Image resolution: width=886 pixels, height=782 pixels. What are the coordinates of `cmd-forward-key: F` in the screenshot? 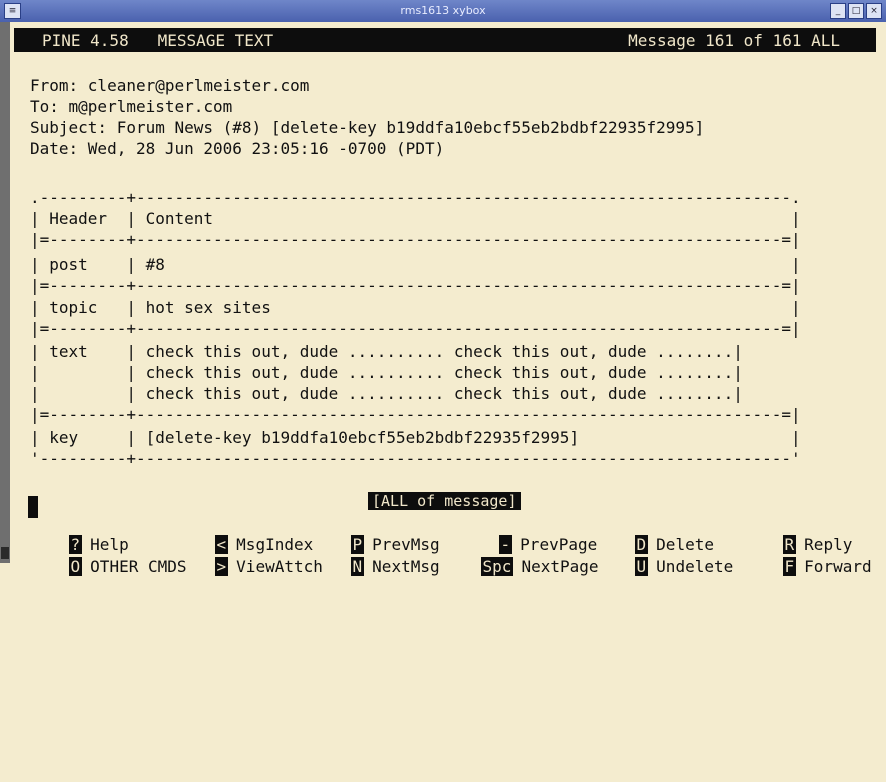 It's located at (789, 566).